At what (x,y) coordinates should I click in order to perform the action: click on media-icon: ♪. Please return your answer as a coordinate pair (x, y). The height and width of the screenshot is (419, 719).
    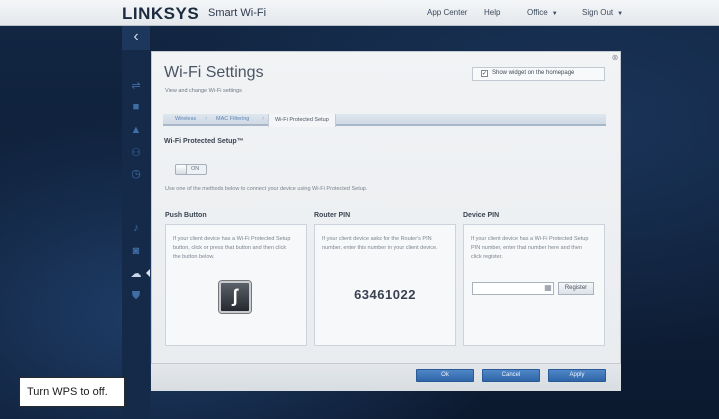
    Looking at the image, I should click on (136, 228).